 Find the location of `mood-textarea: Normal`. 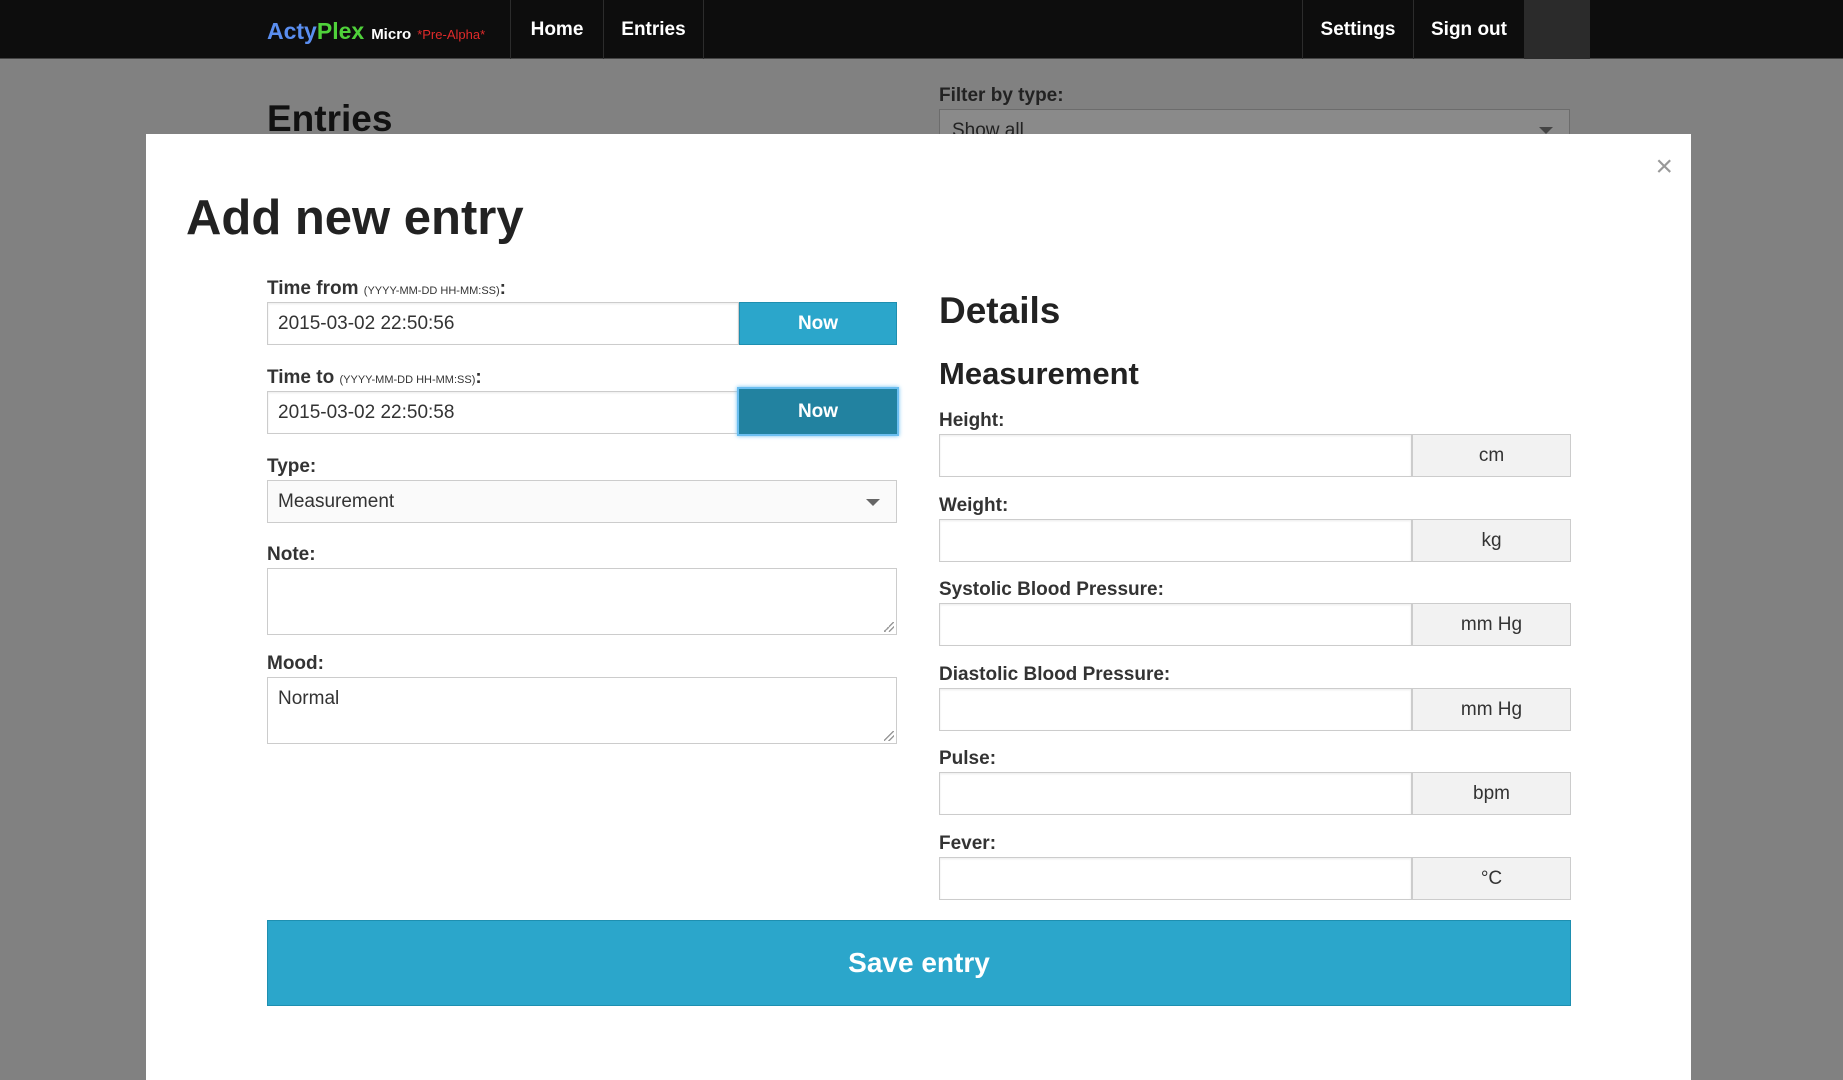

mood-textarea: Normal is located at coordinates (582, 710).